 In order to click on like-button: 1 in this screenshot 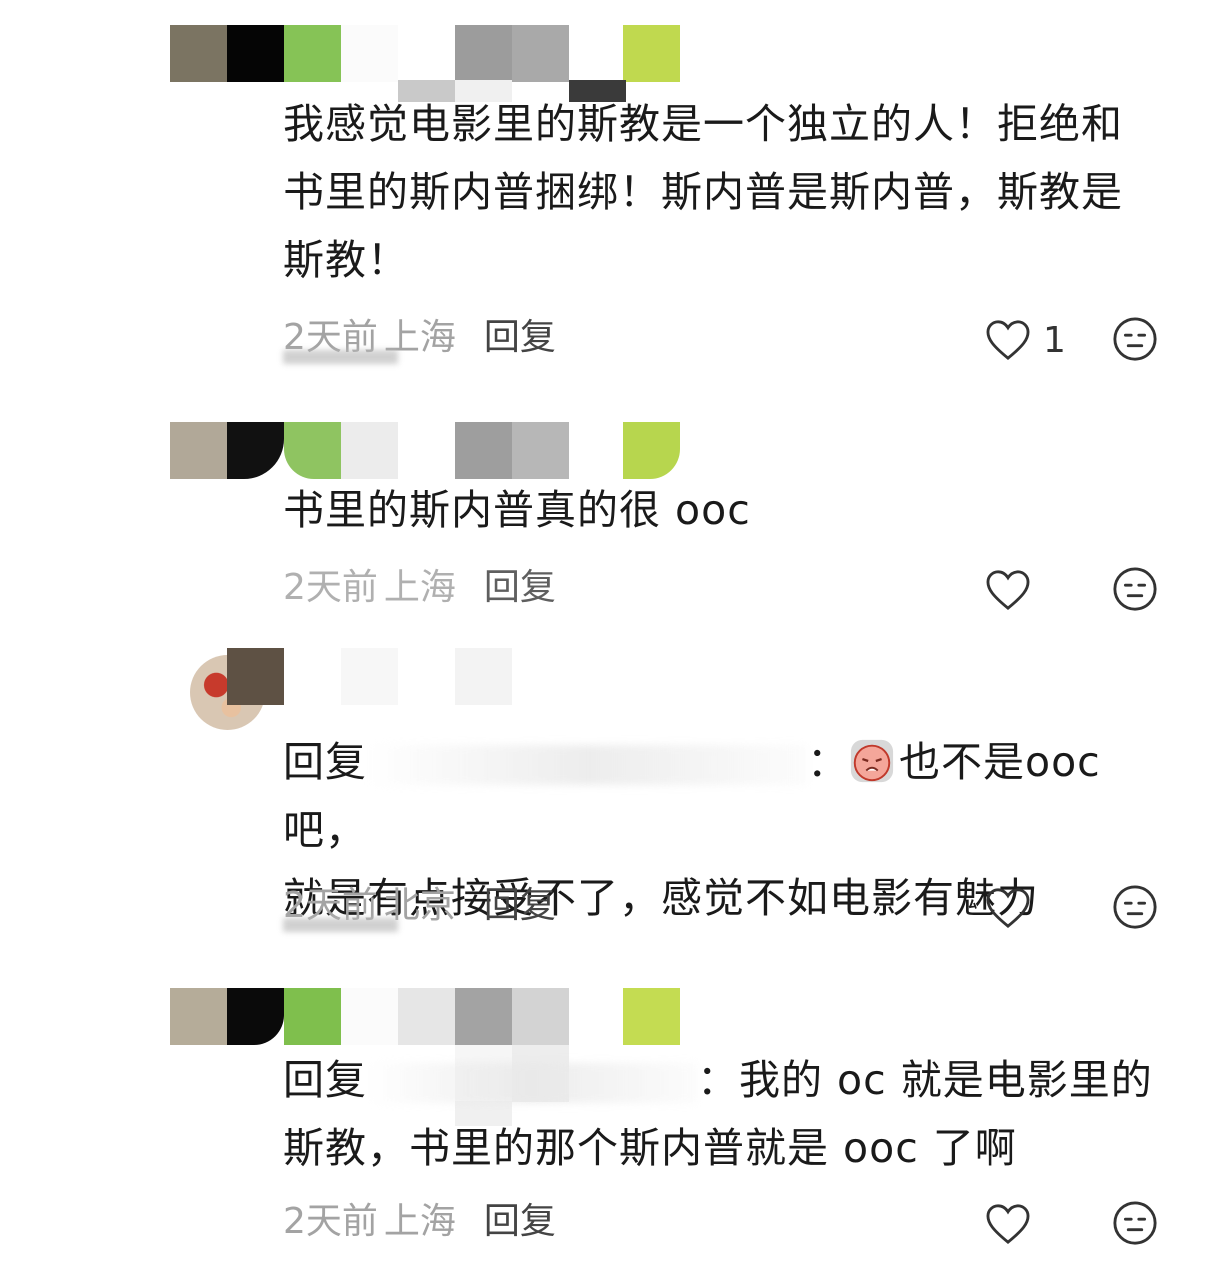, I will do `click(1040, 340)`.